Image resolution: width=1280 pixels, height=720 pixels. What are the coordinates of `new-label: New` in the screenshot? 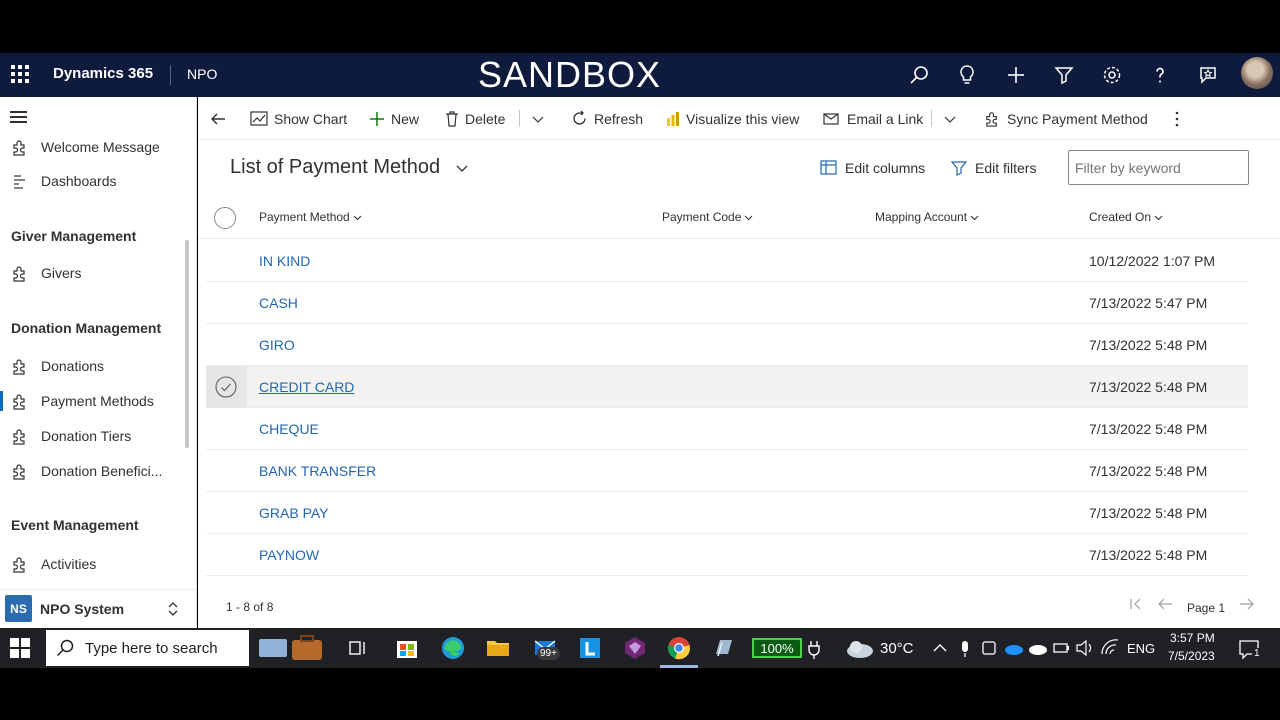 It's located at (405, 118).